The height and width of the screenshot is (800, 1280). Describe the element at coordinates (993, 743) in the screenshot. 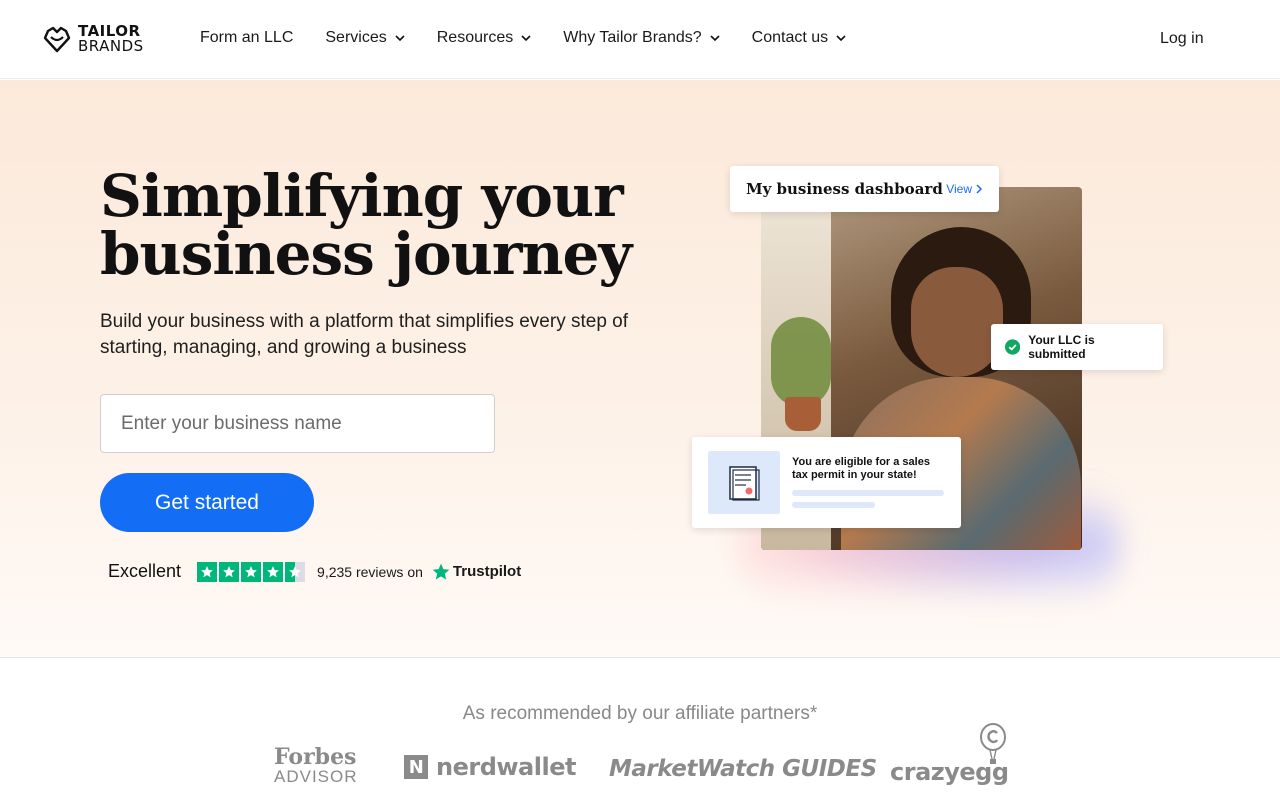

I see `crazyegg-balloon-icon` at that location.